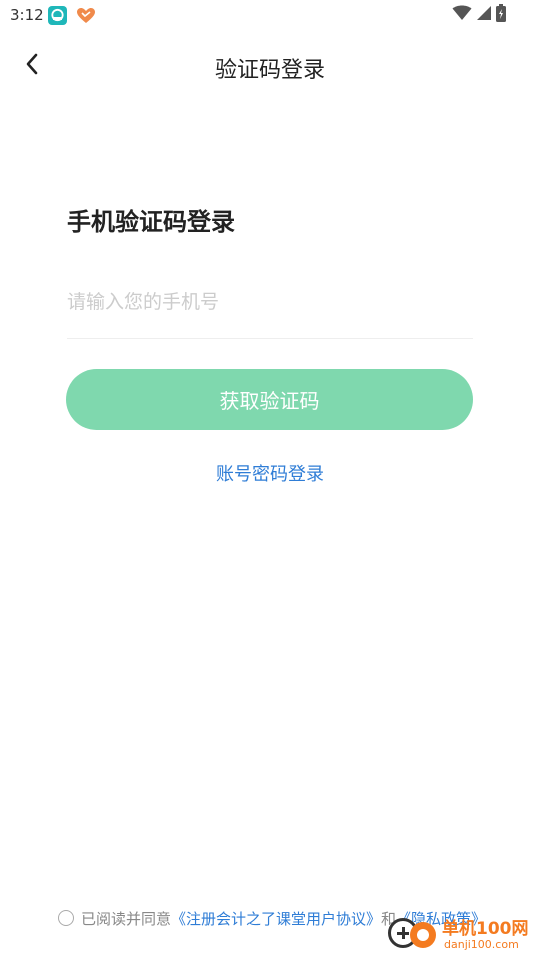 Image resolution: width=540 pixels, height=960 pixels. I want to click on status-bar: 3:12, so click(270, 16).